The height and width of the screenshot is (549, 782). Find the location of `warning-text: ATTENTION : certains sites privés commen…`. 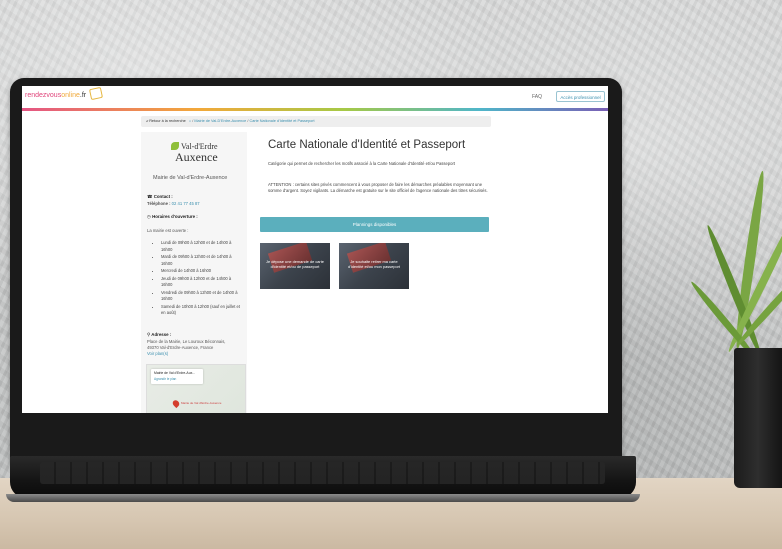

warning-text: ATTENTION : certains sites privés commen… is located at coordinates (378, 188).